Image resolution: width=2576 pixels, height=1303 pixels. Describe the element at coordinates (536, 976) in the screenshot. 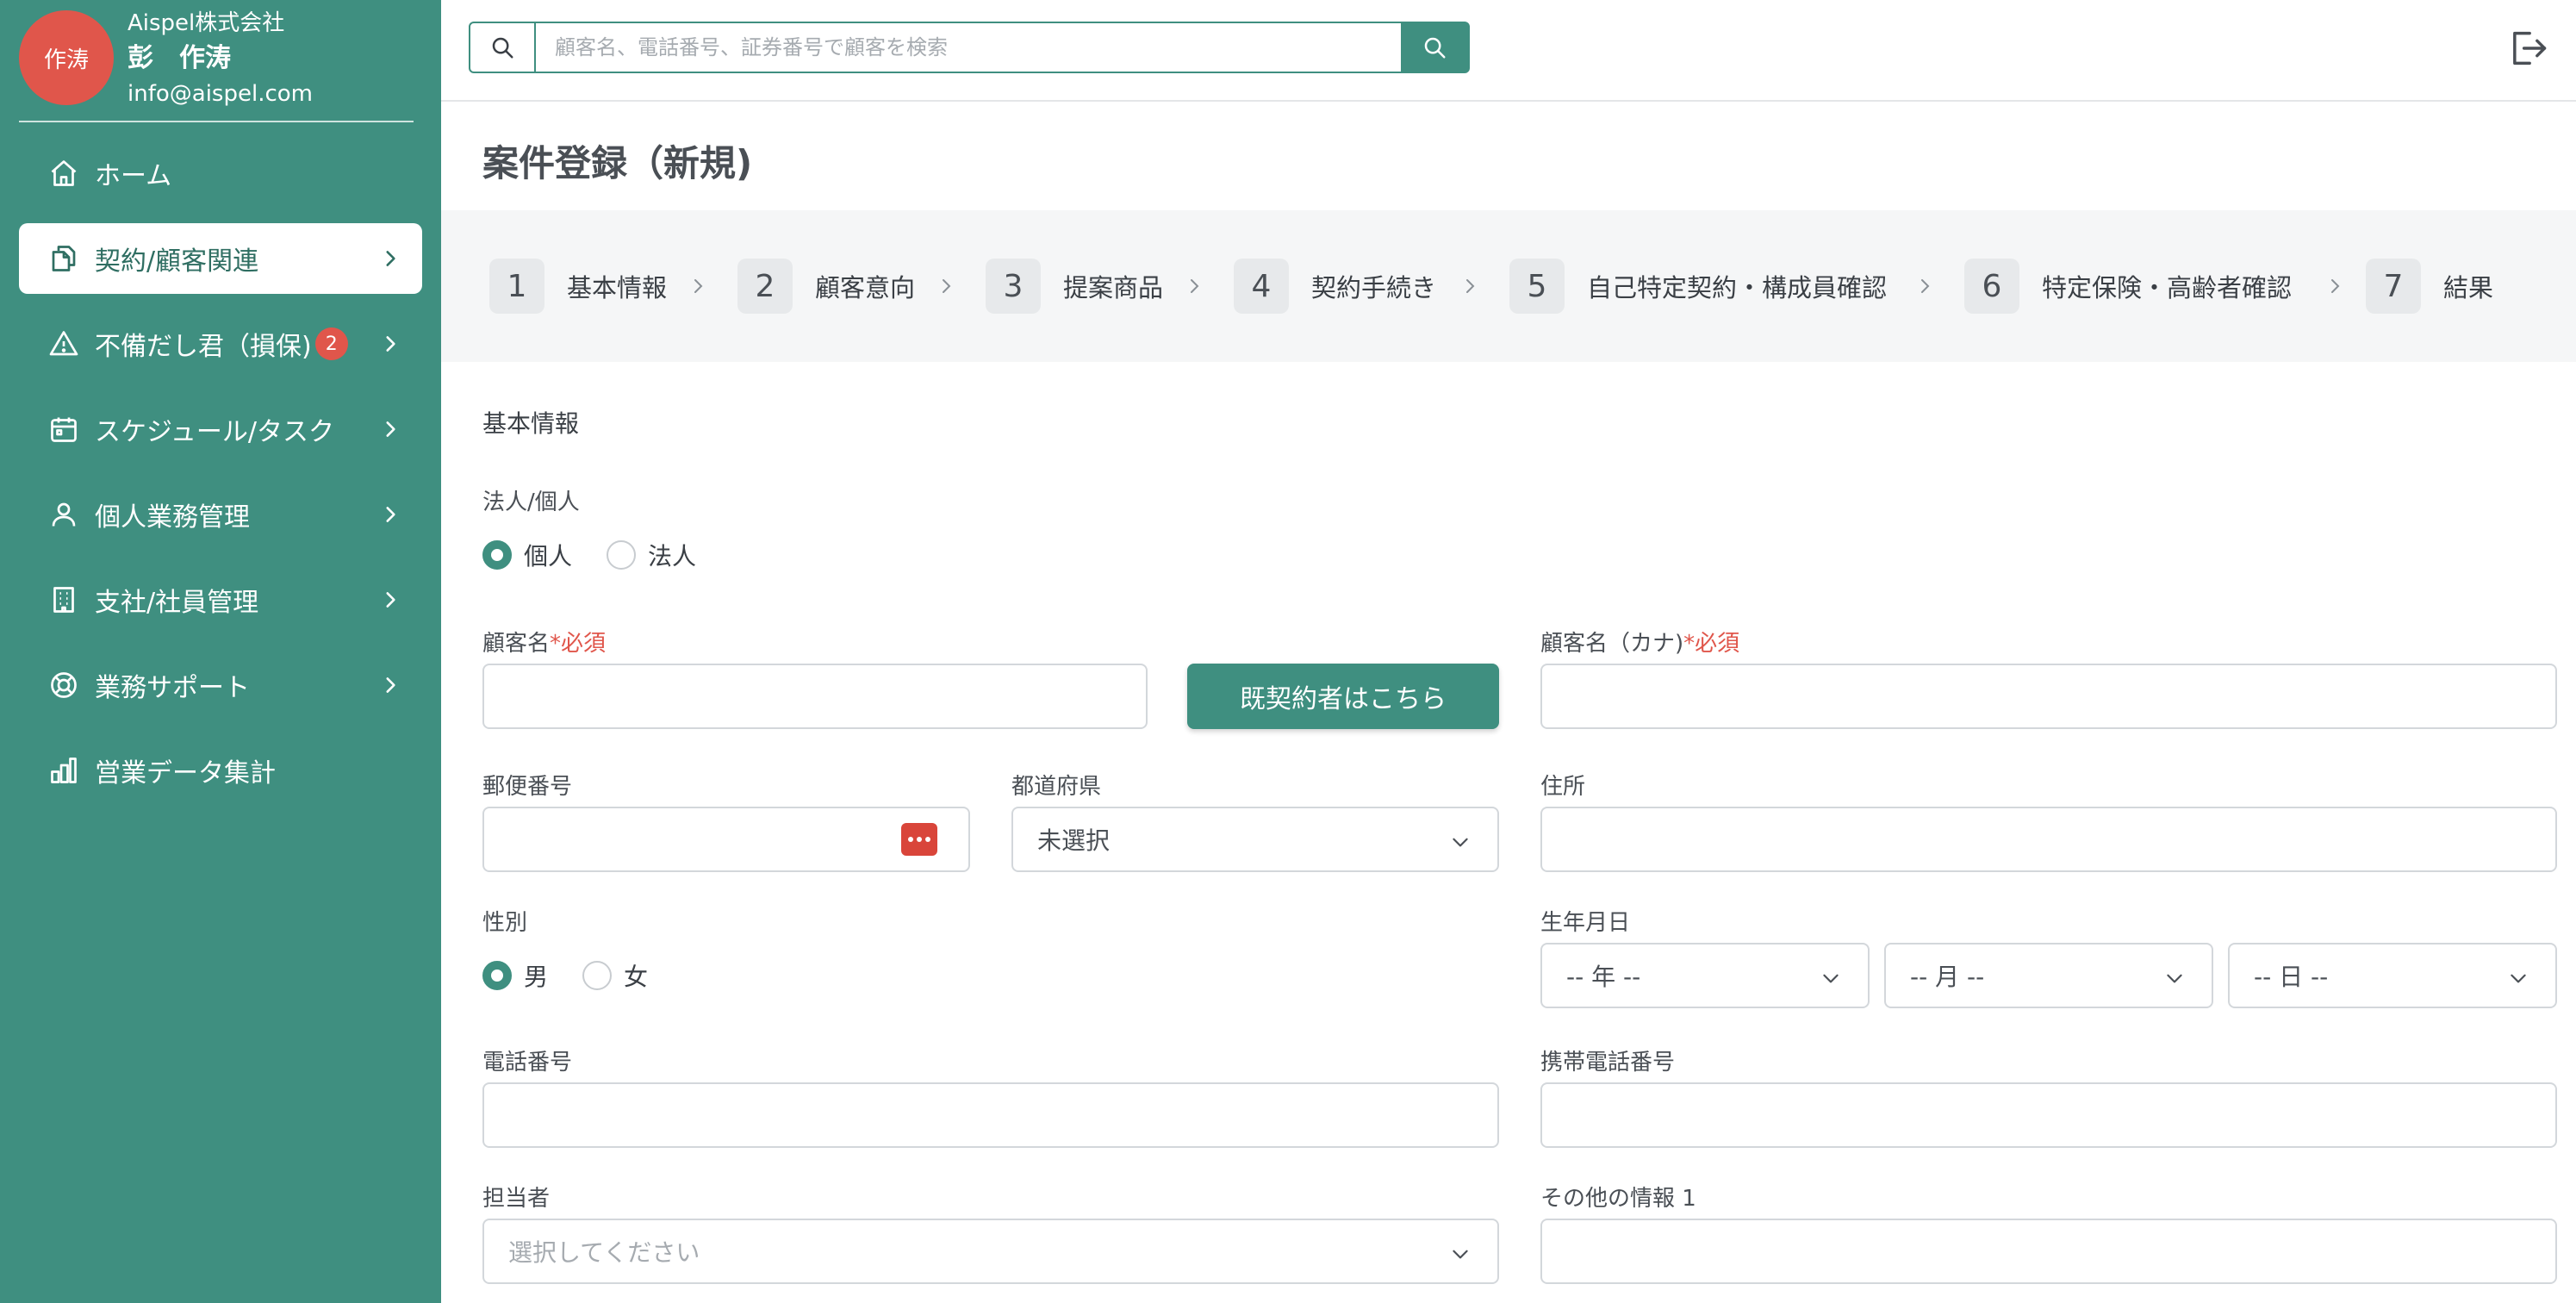

I see `radio-label-male: 男` at that location.